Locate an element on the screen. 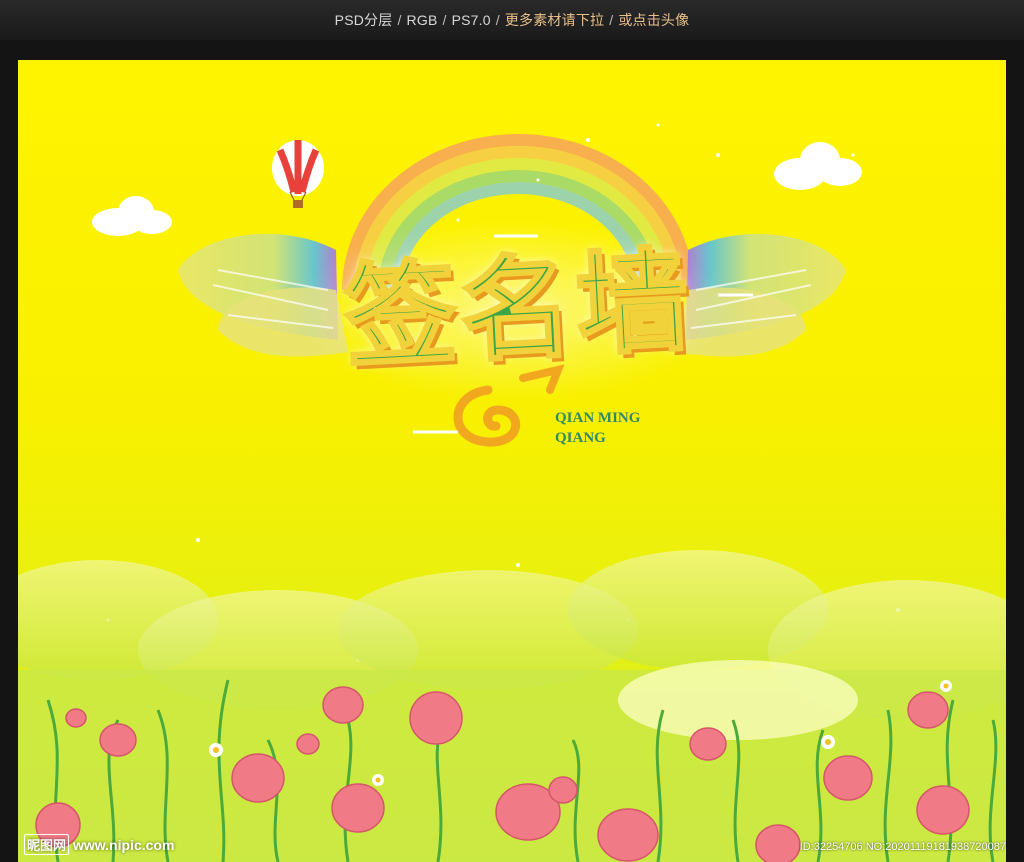 Image resolution: width=1024 pixels, height=862 pixels. site-logo: 昵图网 is located at coordinates (47, 844).